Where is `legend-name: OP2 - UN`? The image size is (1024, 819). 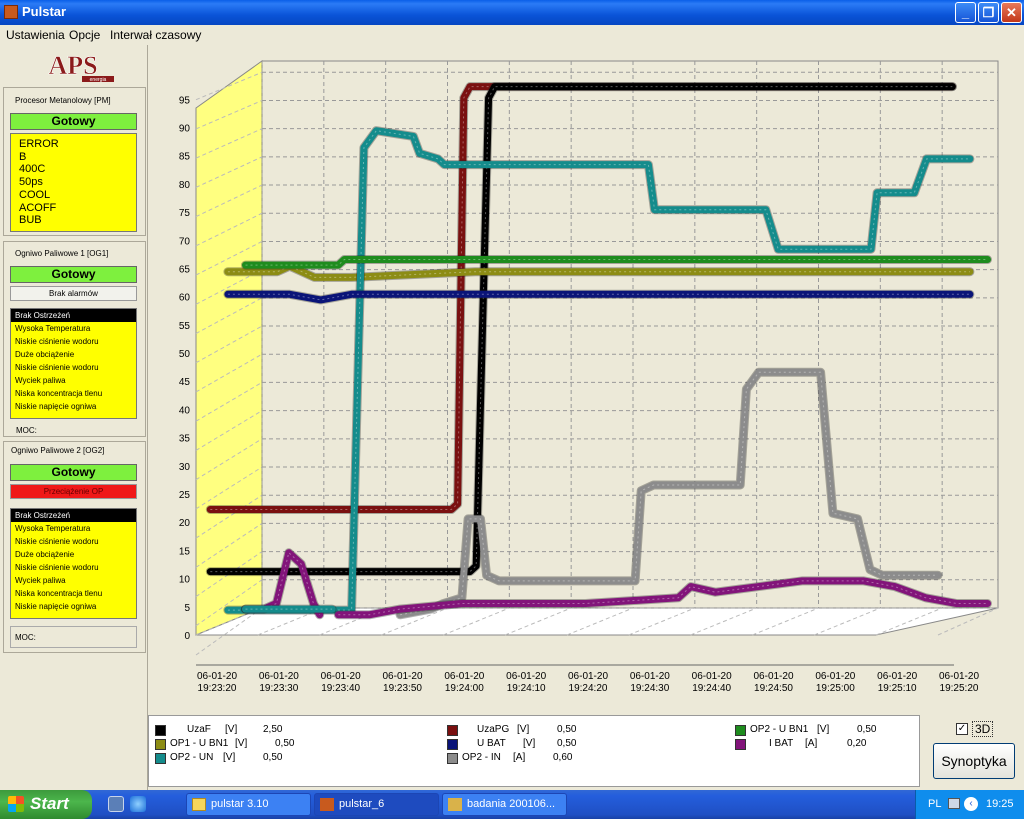 legend-name: OP2 - UN is located at coordinates (192, 757).